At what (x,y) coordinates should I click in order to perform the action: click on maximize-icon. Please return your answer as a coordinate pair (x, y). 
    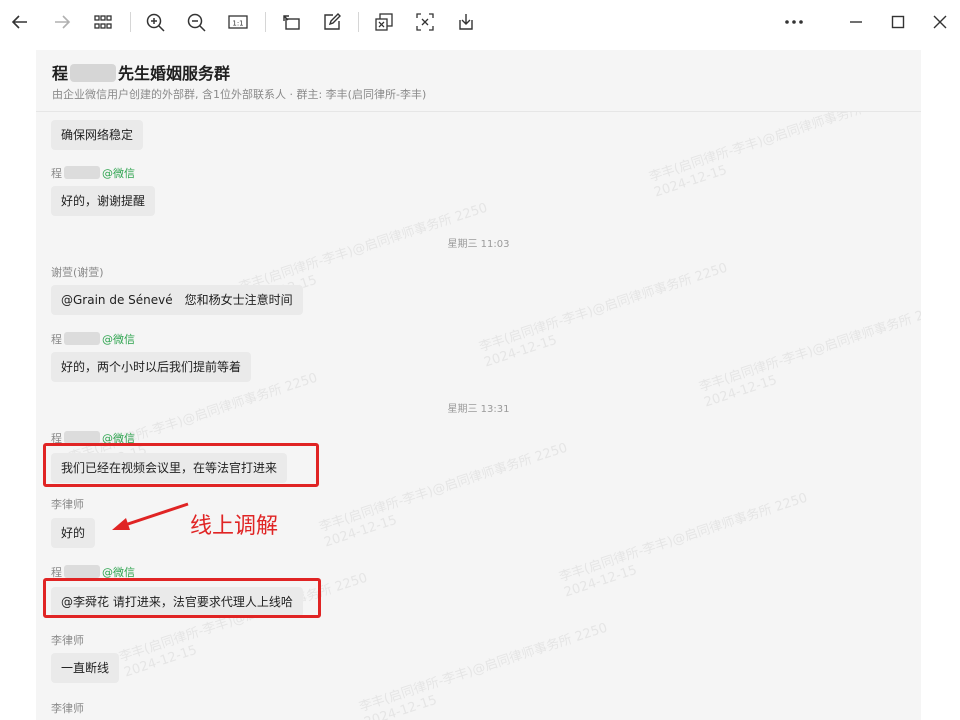
    Looking at the image, I should click on (898, 22).